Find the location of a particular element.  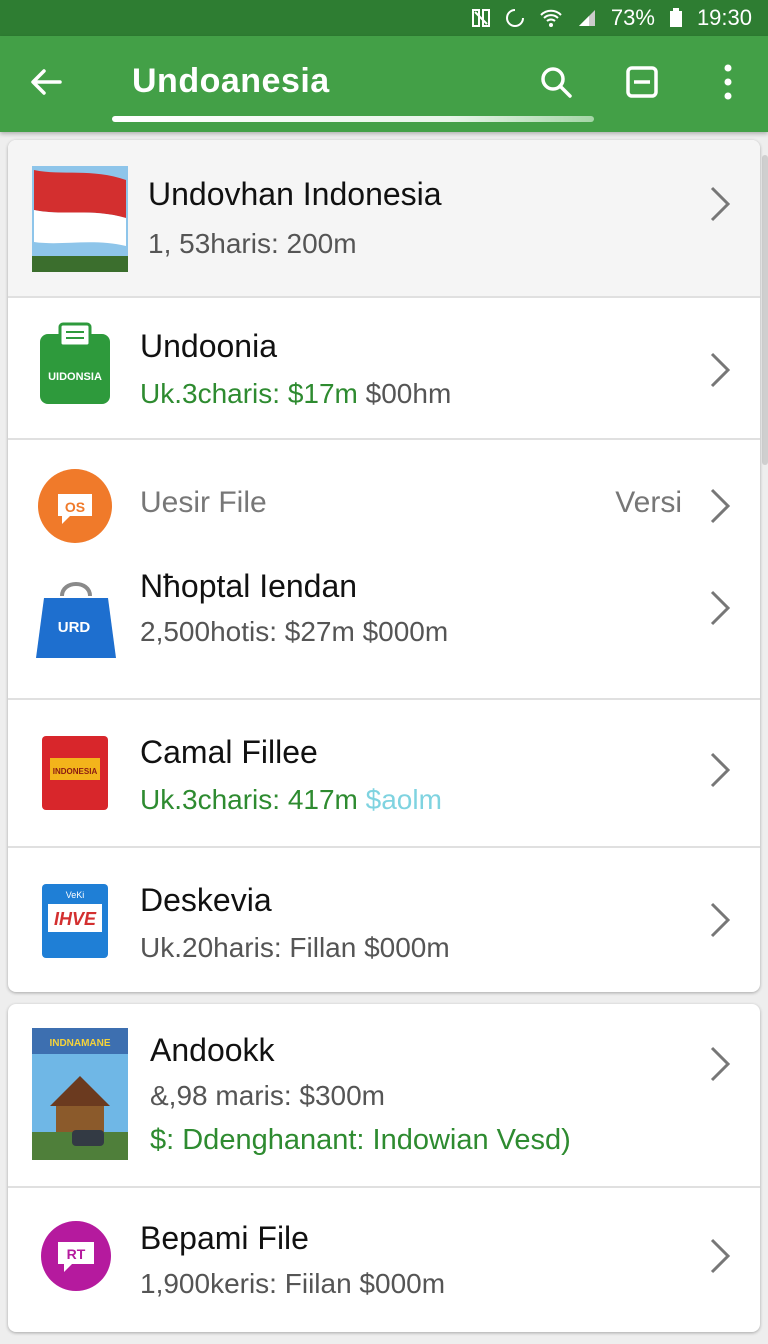

scrollbar is located at coordinates (765, 310).